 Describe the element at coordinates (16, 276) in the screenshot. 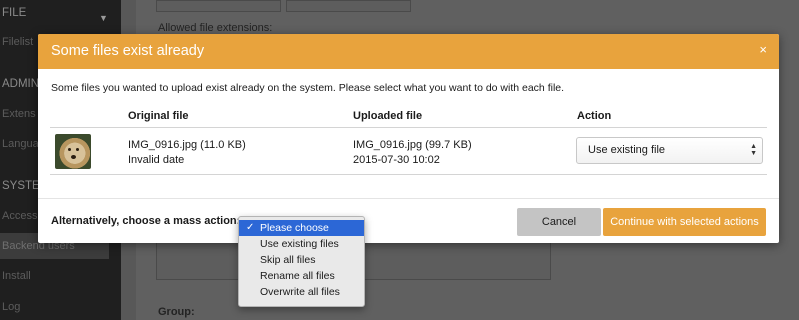

I see `sidebar-item-label: Install` at that location.